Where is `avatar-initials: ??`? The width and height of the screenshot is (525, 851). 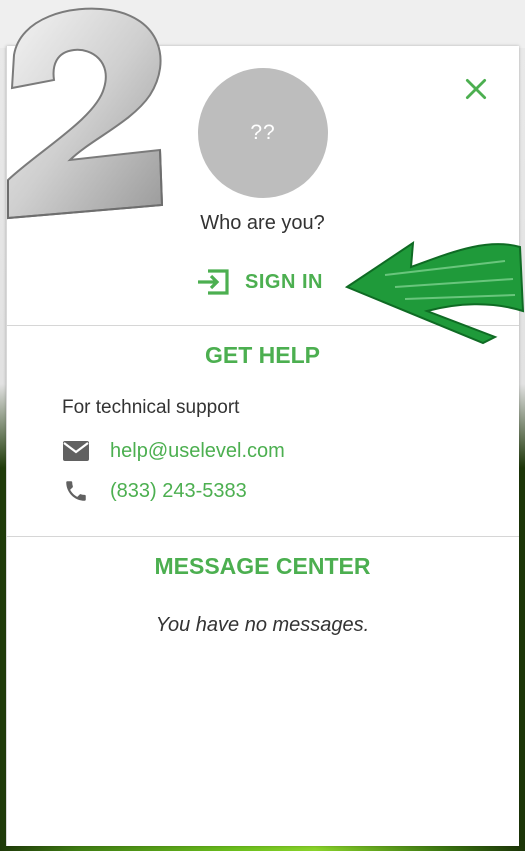
avatar-initials: ?? is located at coordinates (263, 132).